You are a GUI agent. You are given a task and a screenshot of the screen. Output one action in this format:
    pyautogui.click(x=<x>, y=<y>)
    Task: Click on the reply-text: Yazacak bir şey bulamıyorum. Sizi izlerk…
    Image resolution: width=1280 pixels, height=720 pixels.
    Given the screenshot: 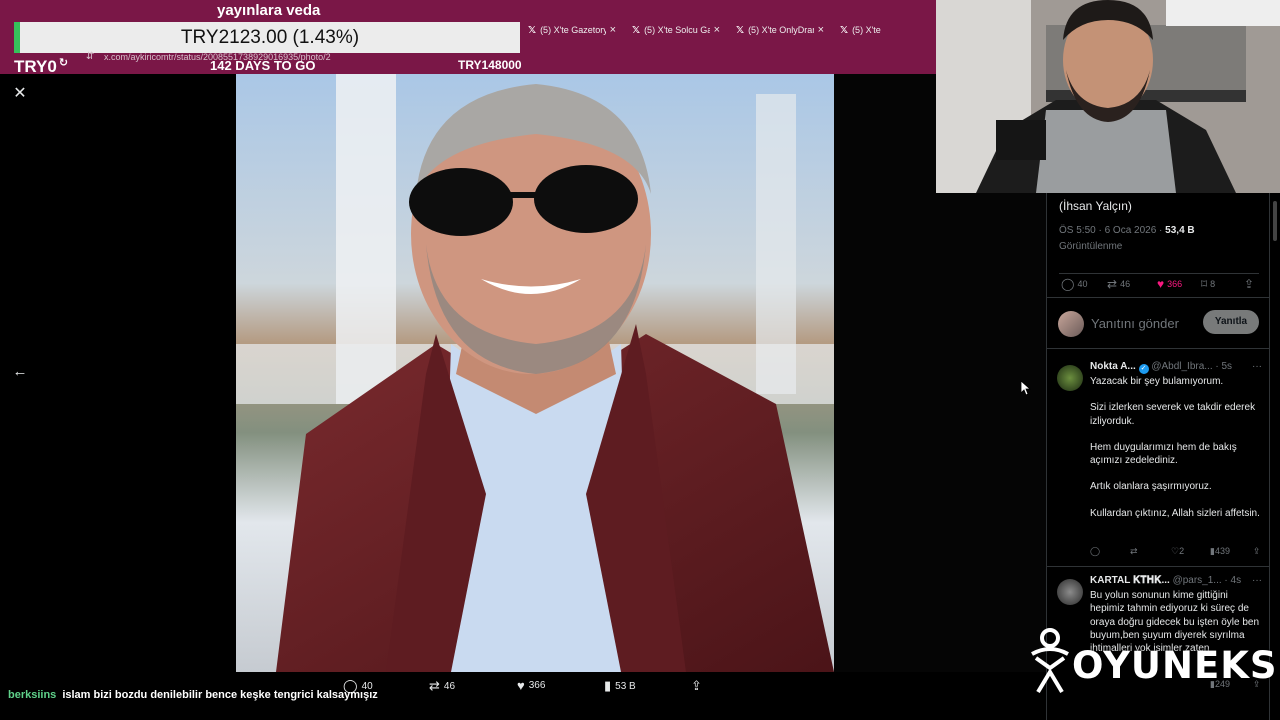 What is the action you would take?
    pyautogui.click(x=1176, y=447)
    